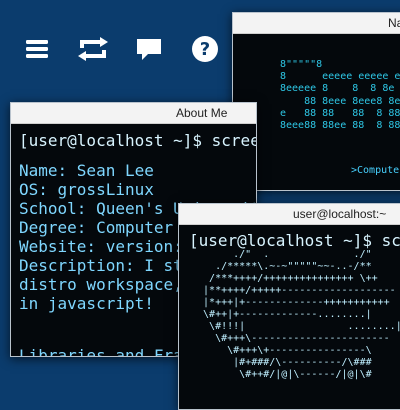 This screenshot has width=400, height=410. Describe the element at coordinates (290, 302) in the screenshot. I see `ascii-art-line: |*+++|+-------------+++++++++++` at that location.